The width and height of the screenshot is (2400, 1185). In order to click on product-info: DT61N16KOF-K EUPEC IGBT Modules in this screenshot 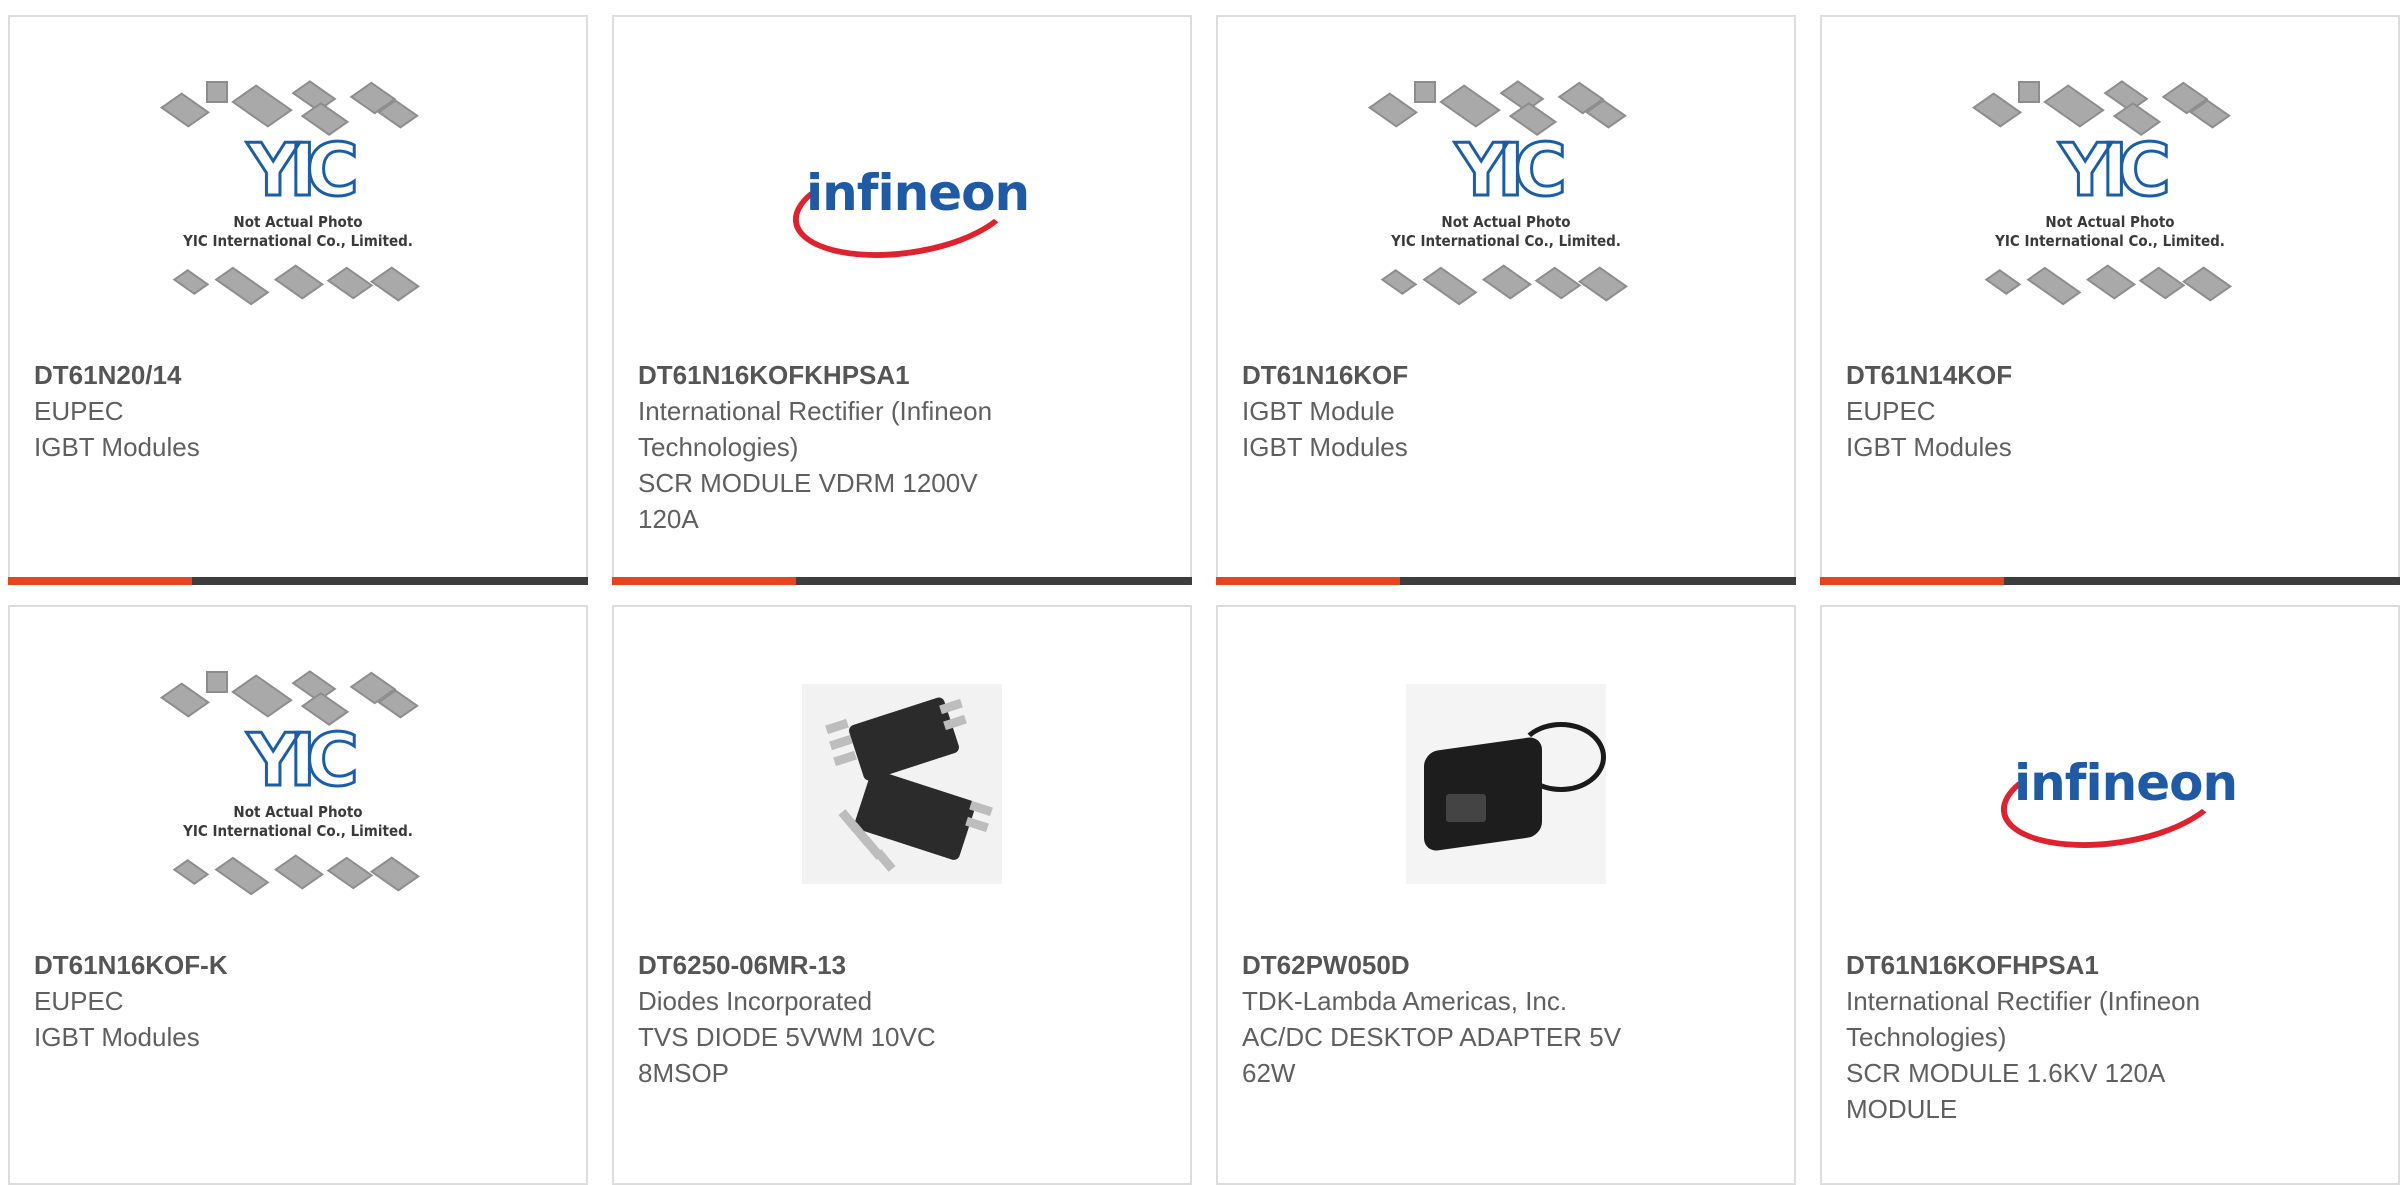, I will do `click(298, 1001)`.